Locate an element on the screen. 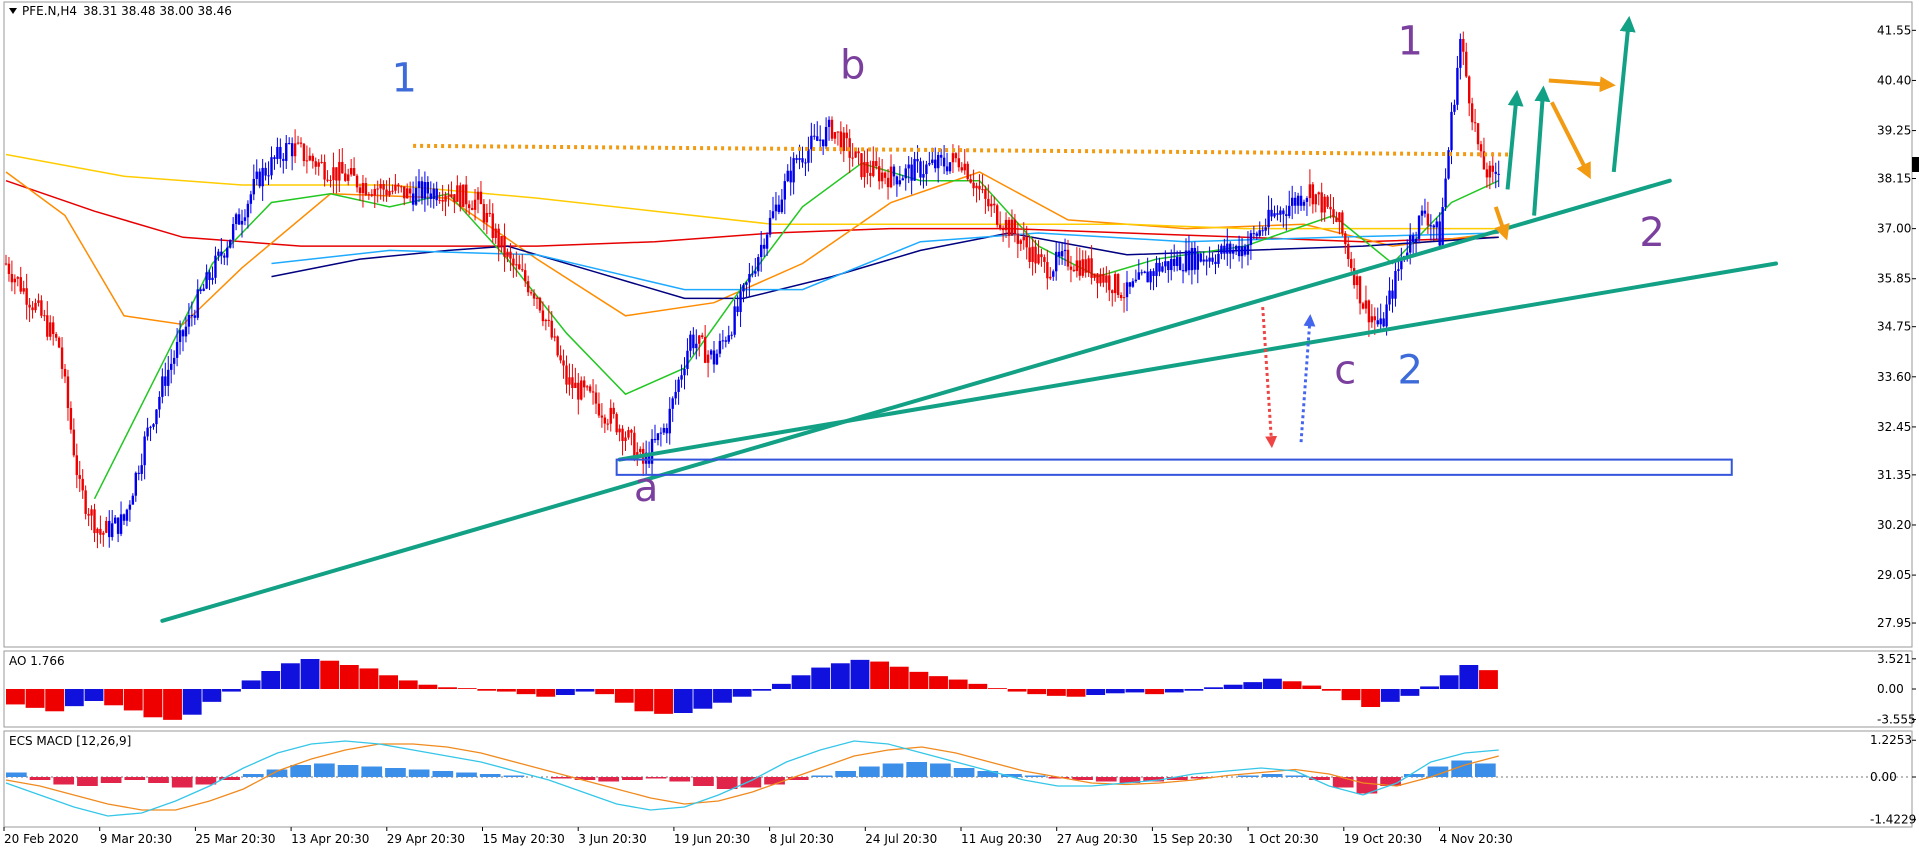  chart-ohlc: 38.31 38.48 38.00 38.46 is located at coordinates (157, 11).